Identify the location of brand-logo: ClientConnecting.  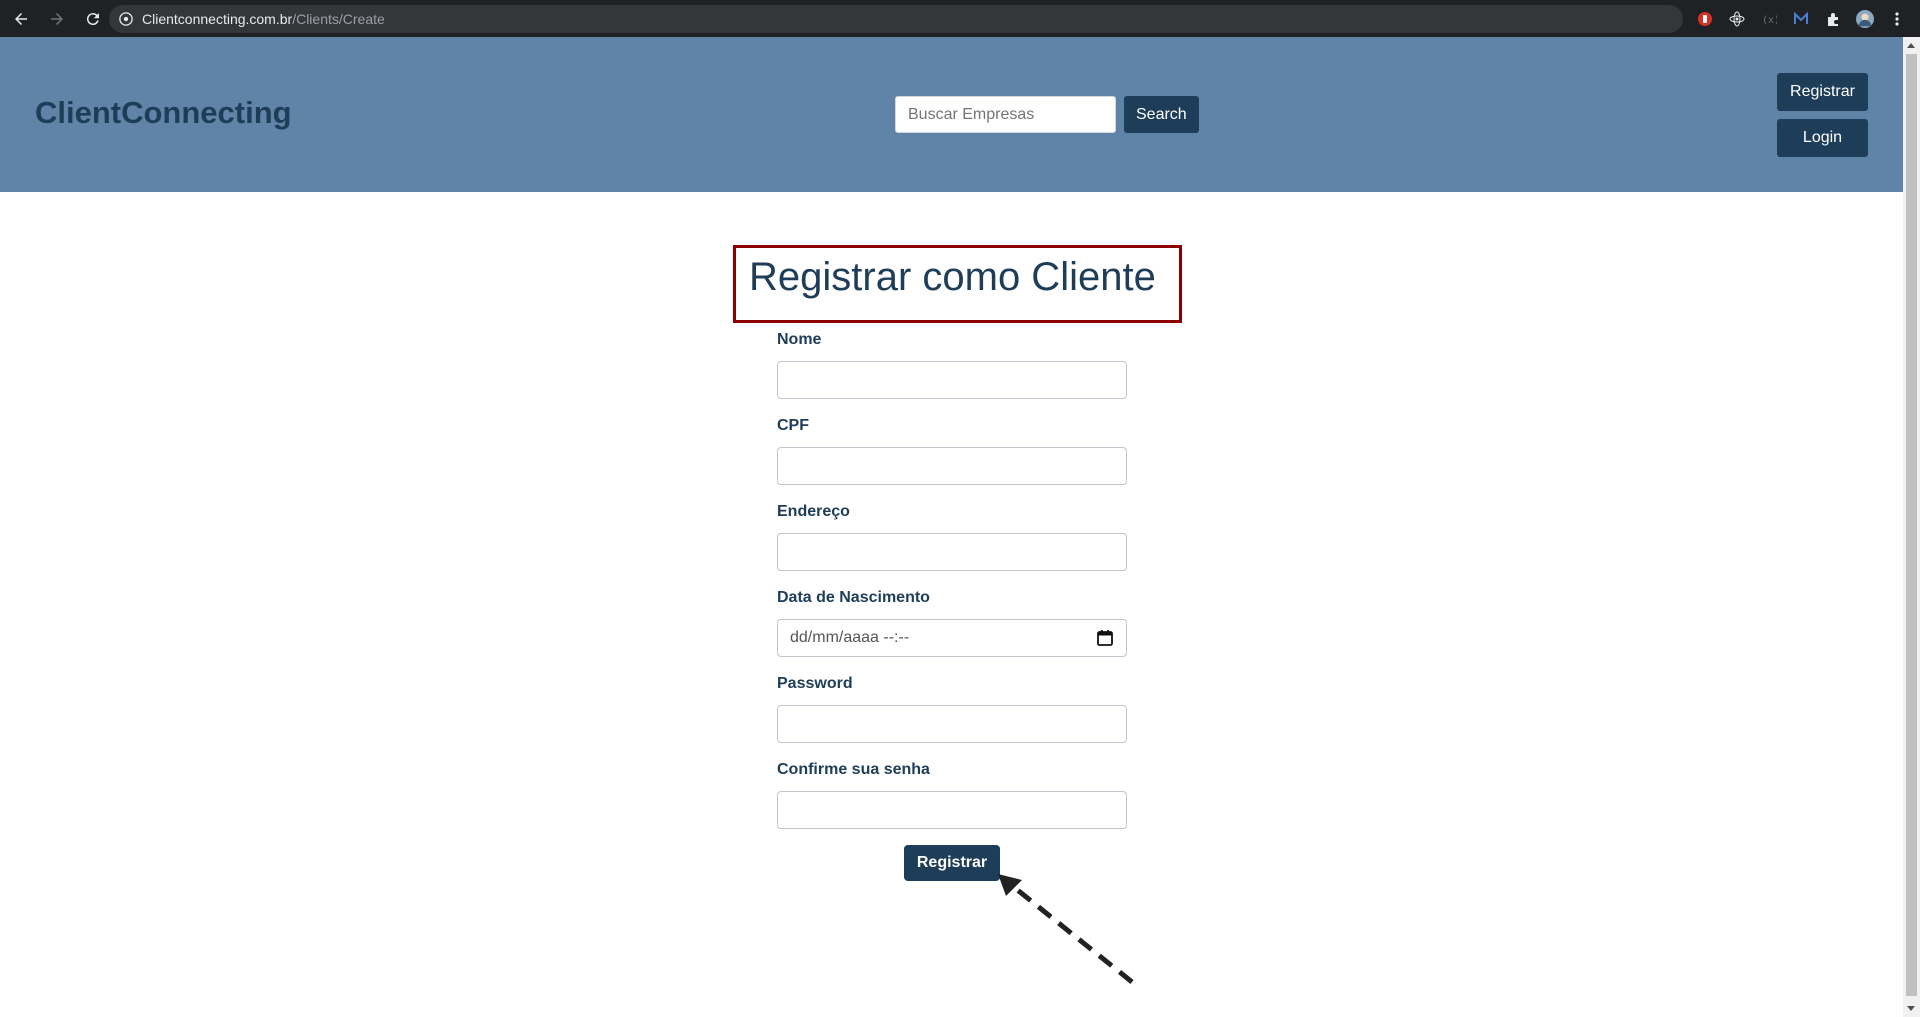
(163, 113).